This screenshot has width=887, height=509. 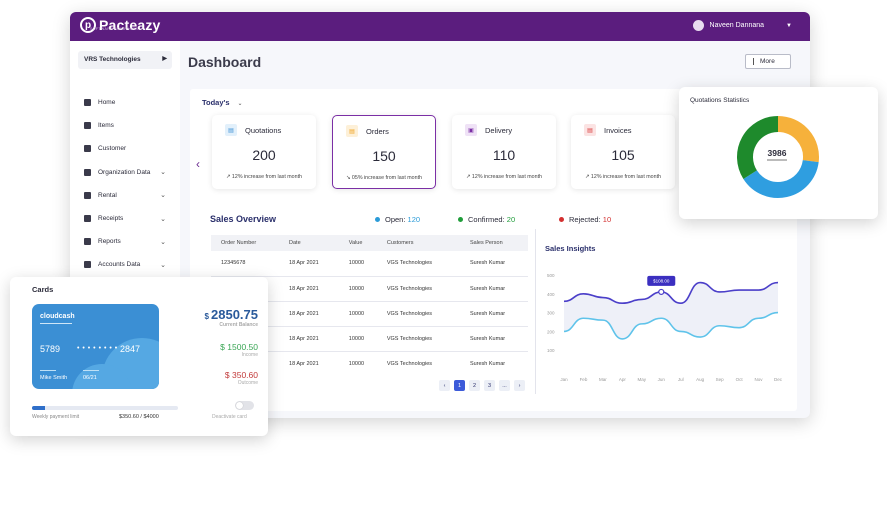 I want to click on more-button: More, so click(x=768, y=61).